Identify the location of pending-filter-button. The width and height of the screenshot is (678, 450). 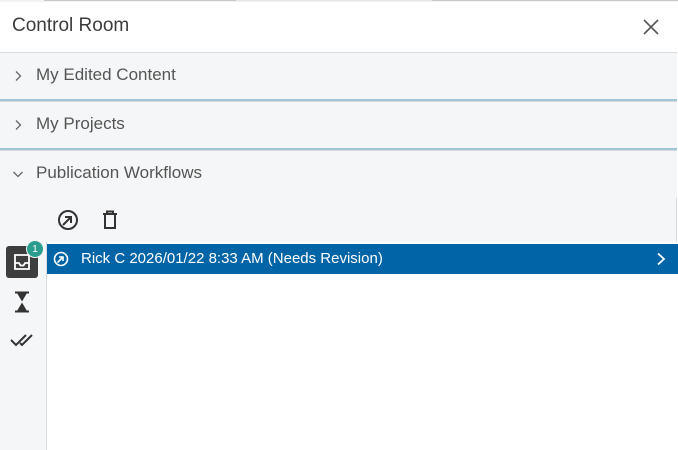
(22, 302).